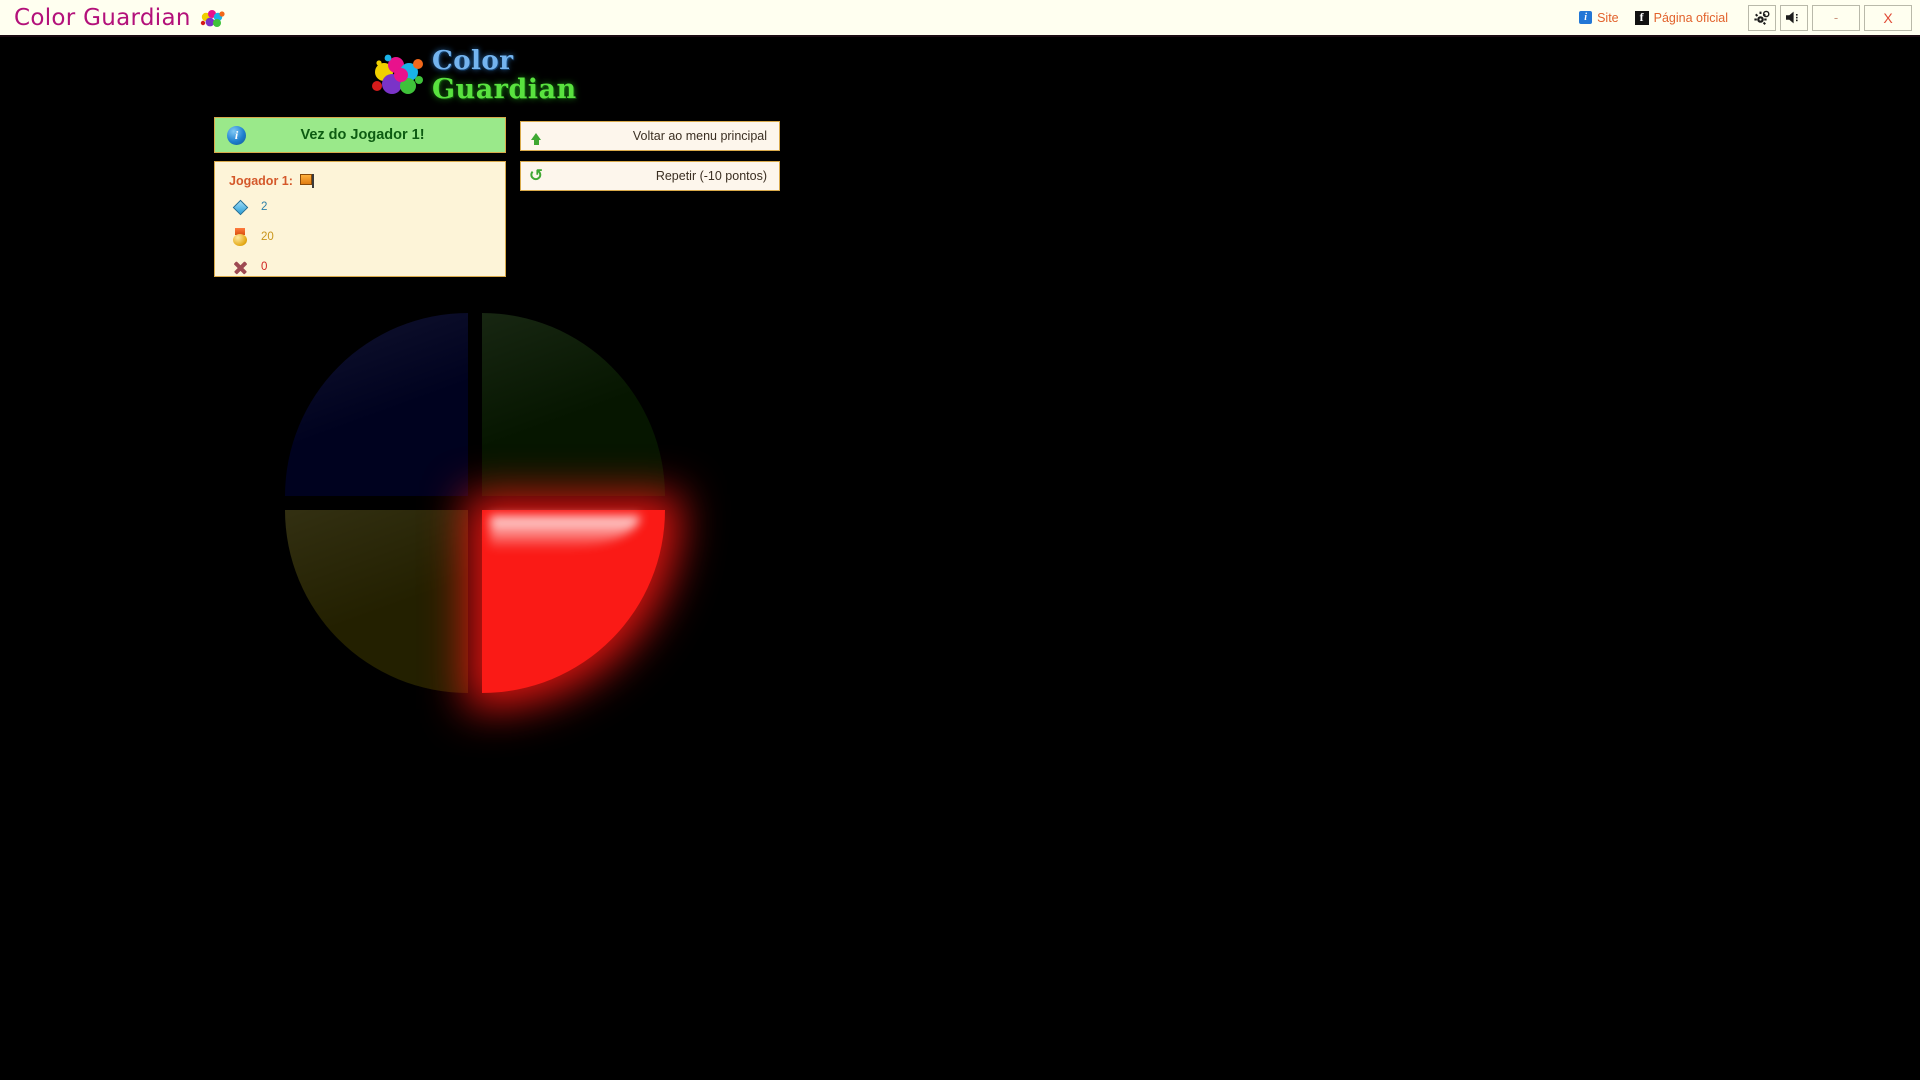 The width and height of the screenshot is (1920, 1080). I want to click on titlebar-right-controls: i Site f Página oficial - X, so click(1749, 17).